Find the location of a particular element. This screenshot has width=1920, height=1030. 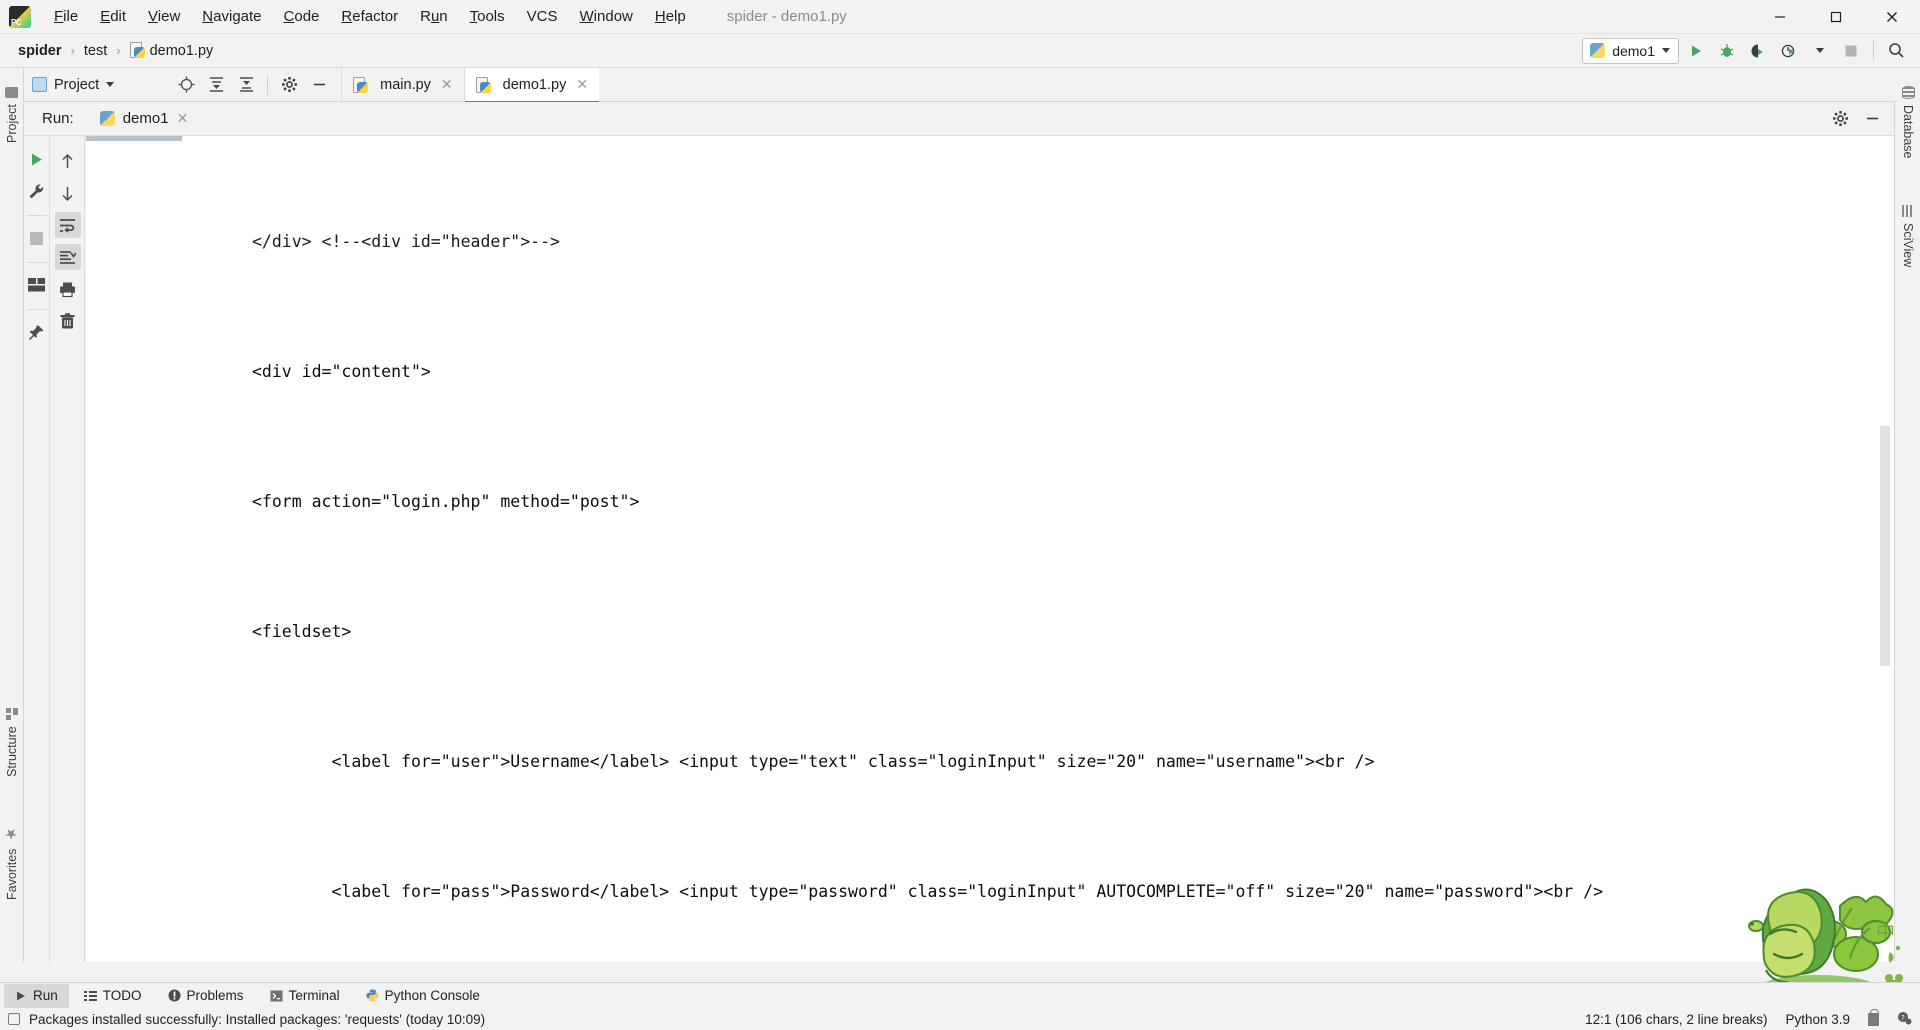

debug-button is located at coordinates (1727, 51).